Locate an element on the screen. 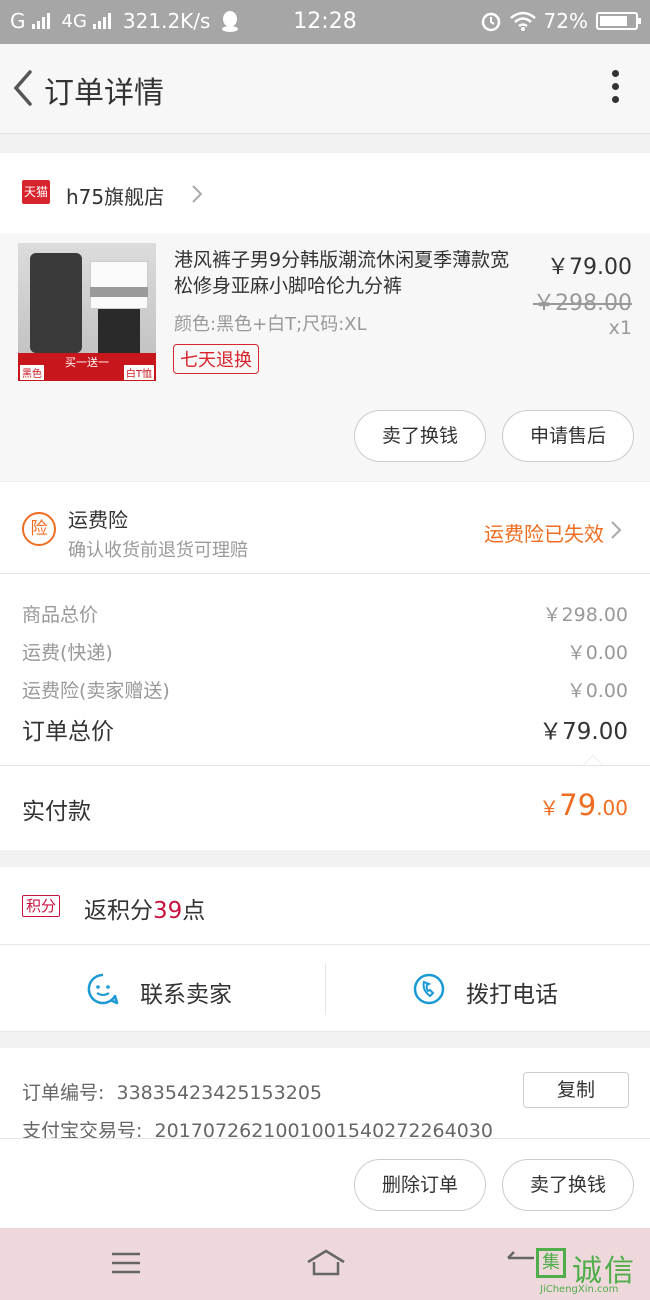  more-options-icon is located at coordinates (616, 87).